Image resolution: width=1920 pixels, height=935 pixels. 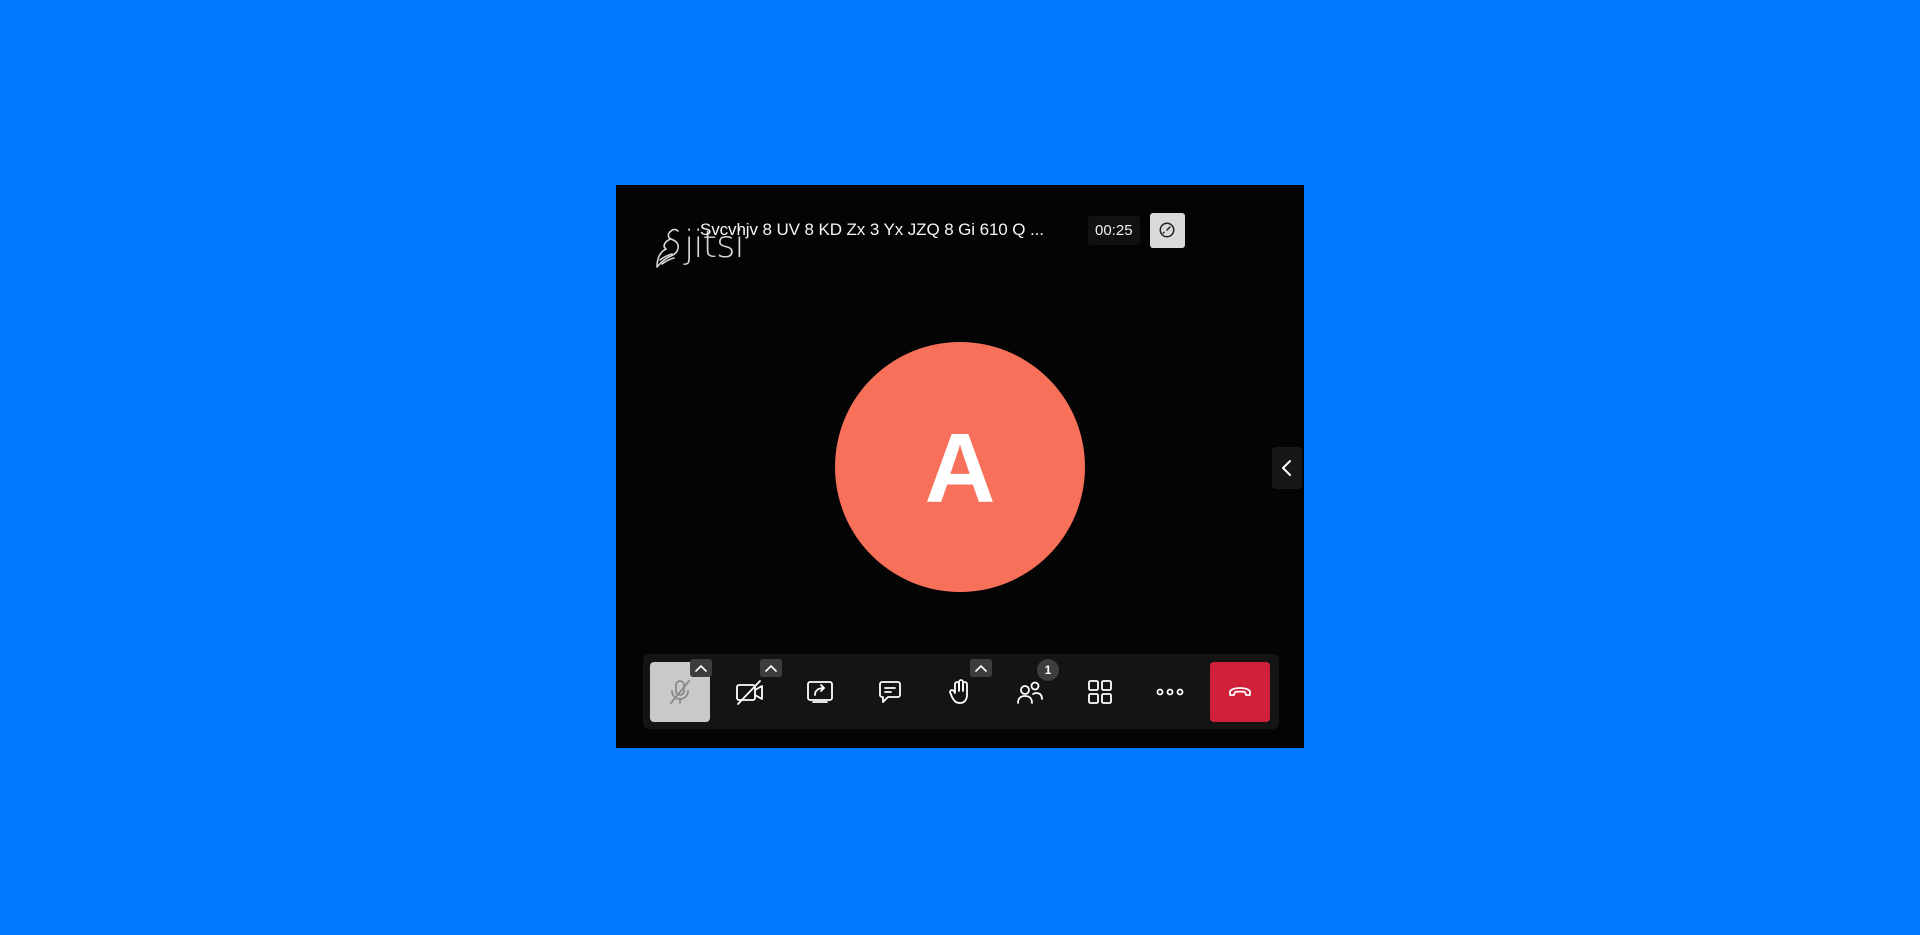 What do you see at coordinates (1114, 230) in the screenshot?
I see `meeting-timer: 00:25` at bounding box center [1114, 230].